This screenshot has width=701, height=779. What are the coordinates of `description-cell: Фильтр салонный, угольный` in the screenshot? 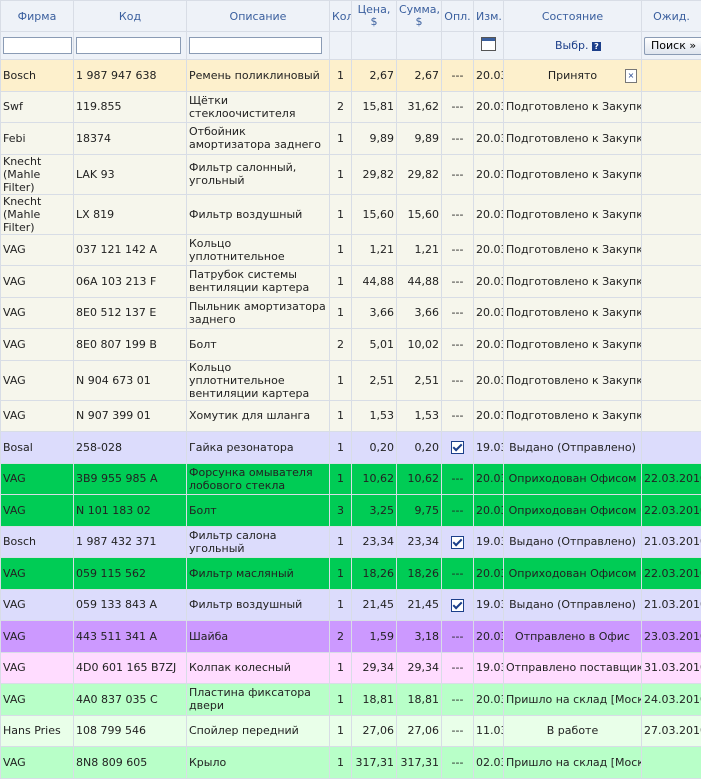 It's located at (258, 174).